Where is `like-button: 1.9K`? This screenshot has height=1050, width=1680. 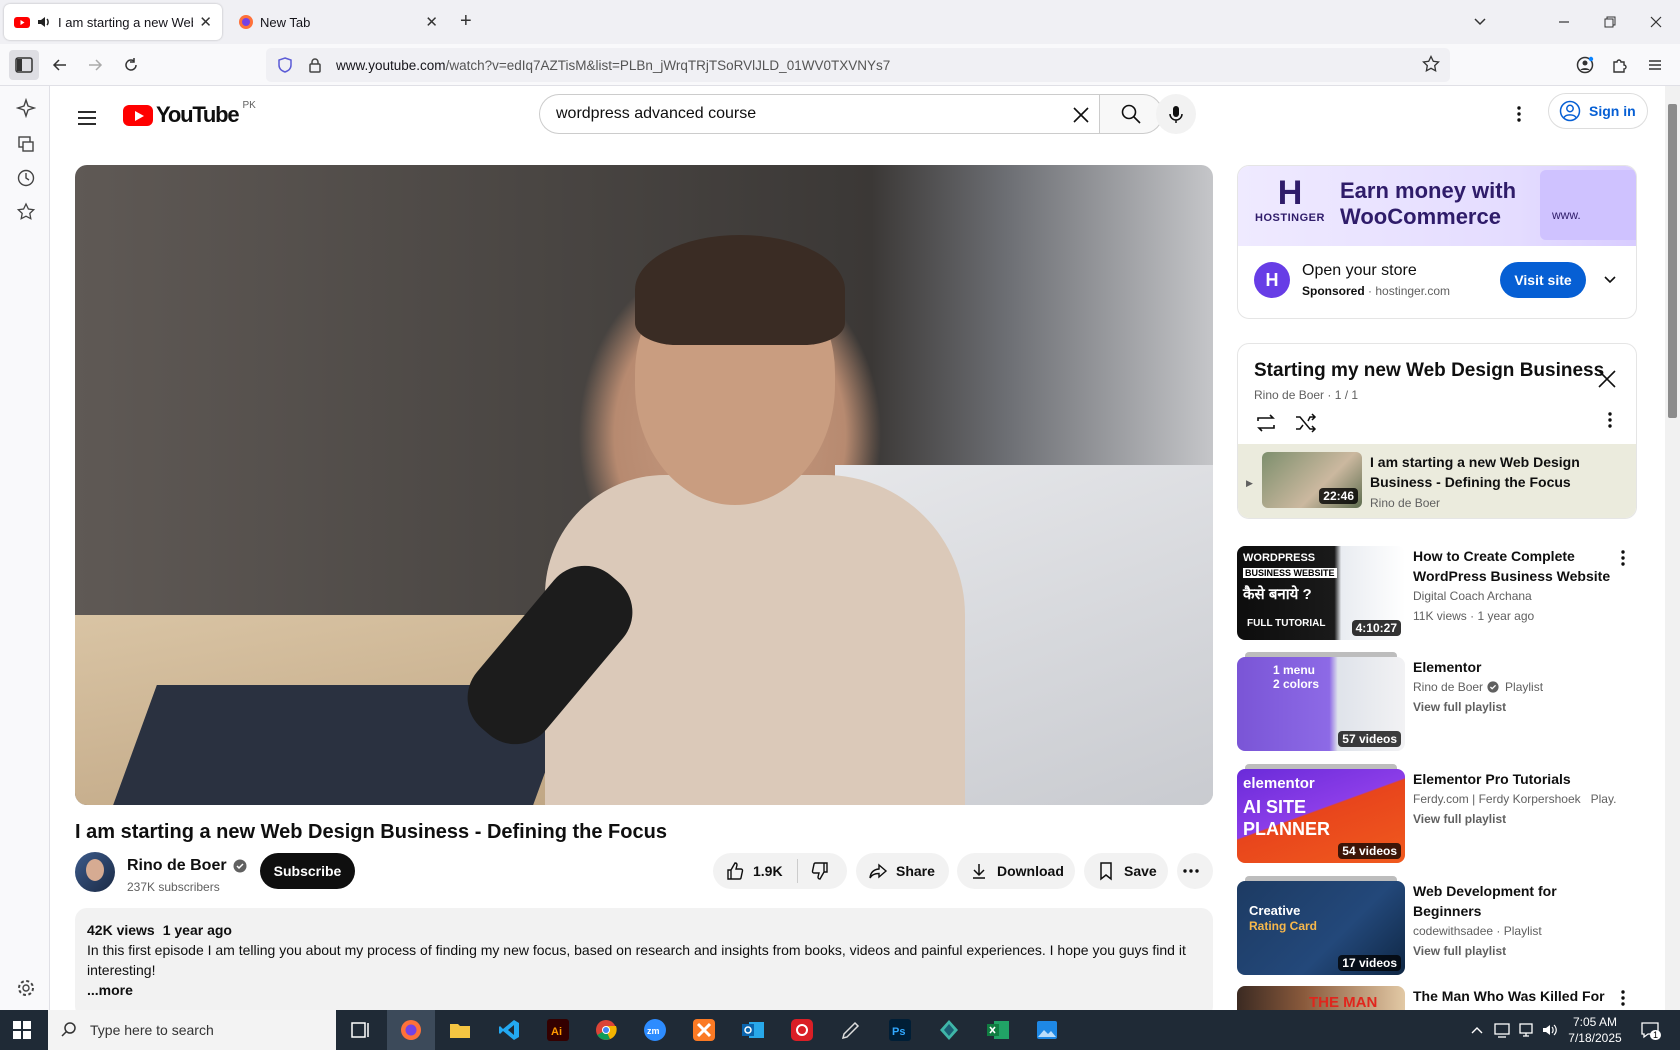 like-button: 1.9K is located at coordinates (755, 871).